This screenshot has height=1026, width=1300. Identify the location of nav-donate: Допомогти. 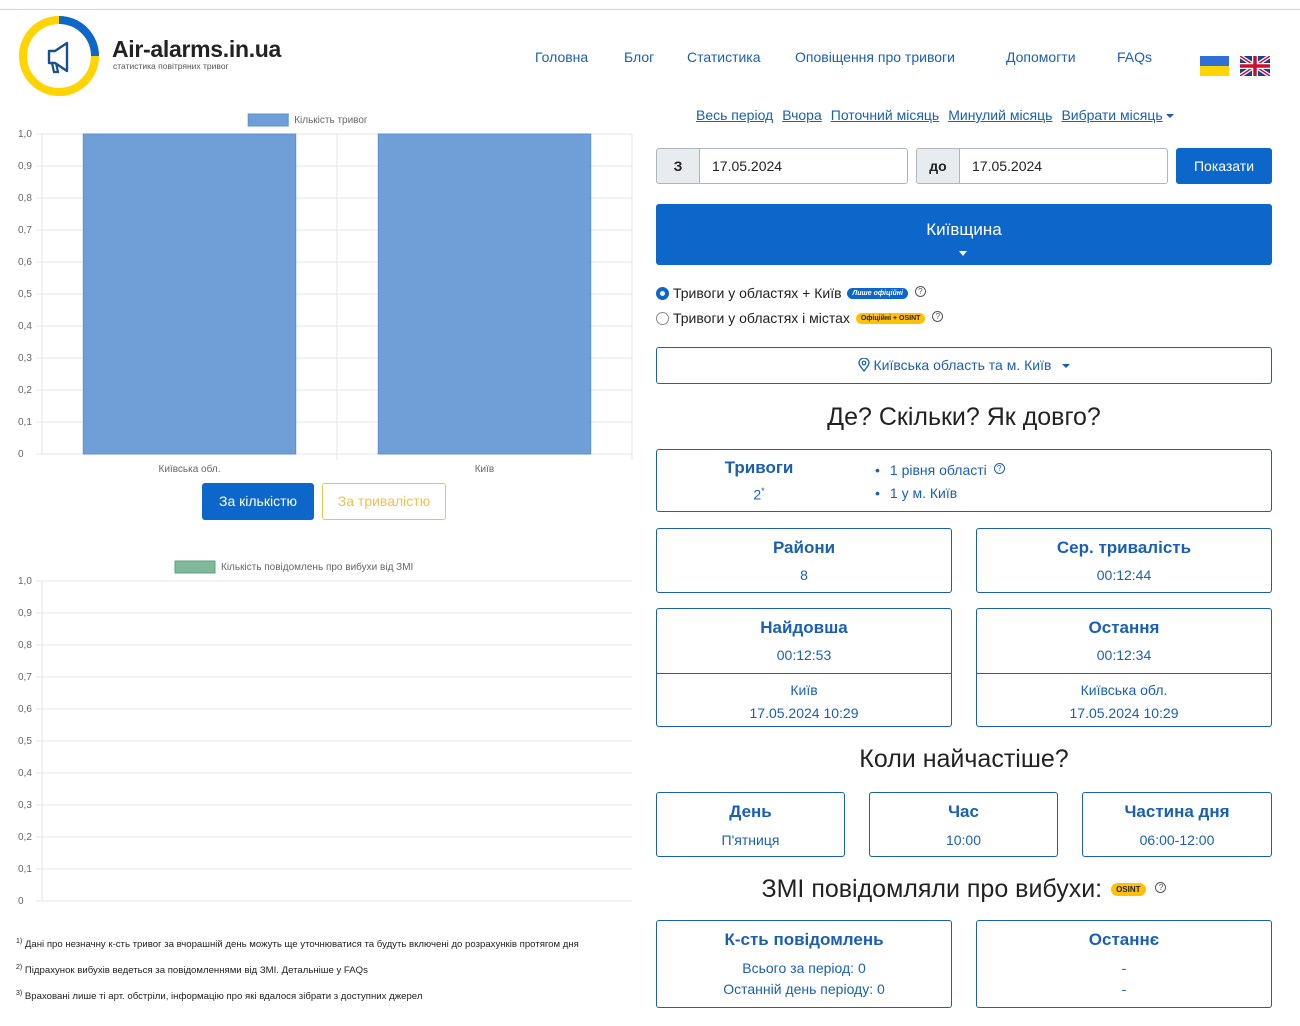
(1041, 57).